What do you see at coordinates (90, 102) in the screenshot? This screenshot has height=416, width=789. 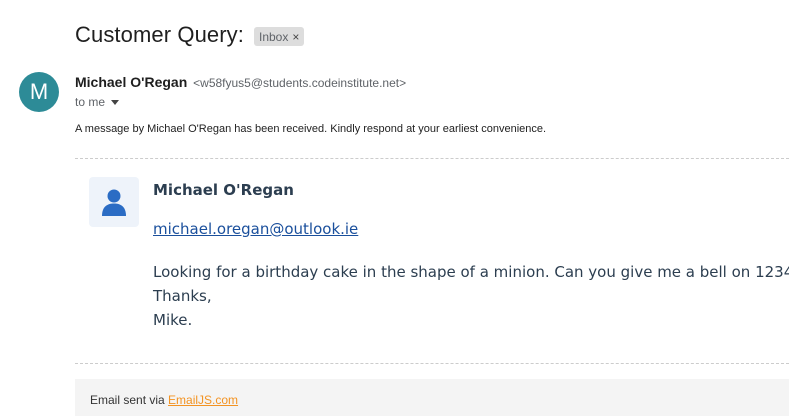 I see `recipient-text: to me` at bounding box center [90, 102].